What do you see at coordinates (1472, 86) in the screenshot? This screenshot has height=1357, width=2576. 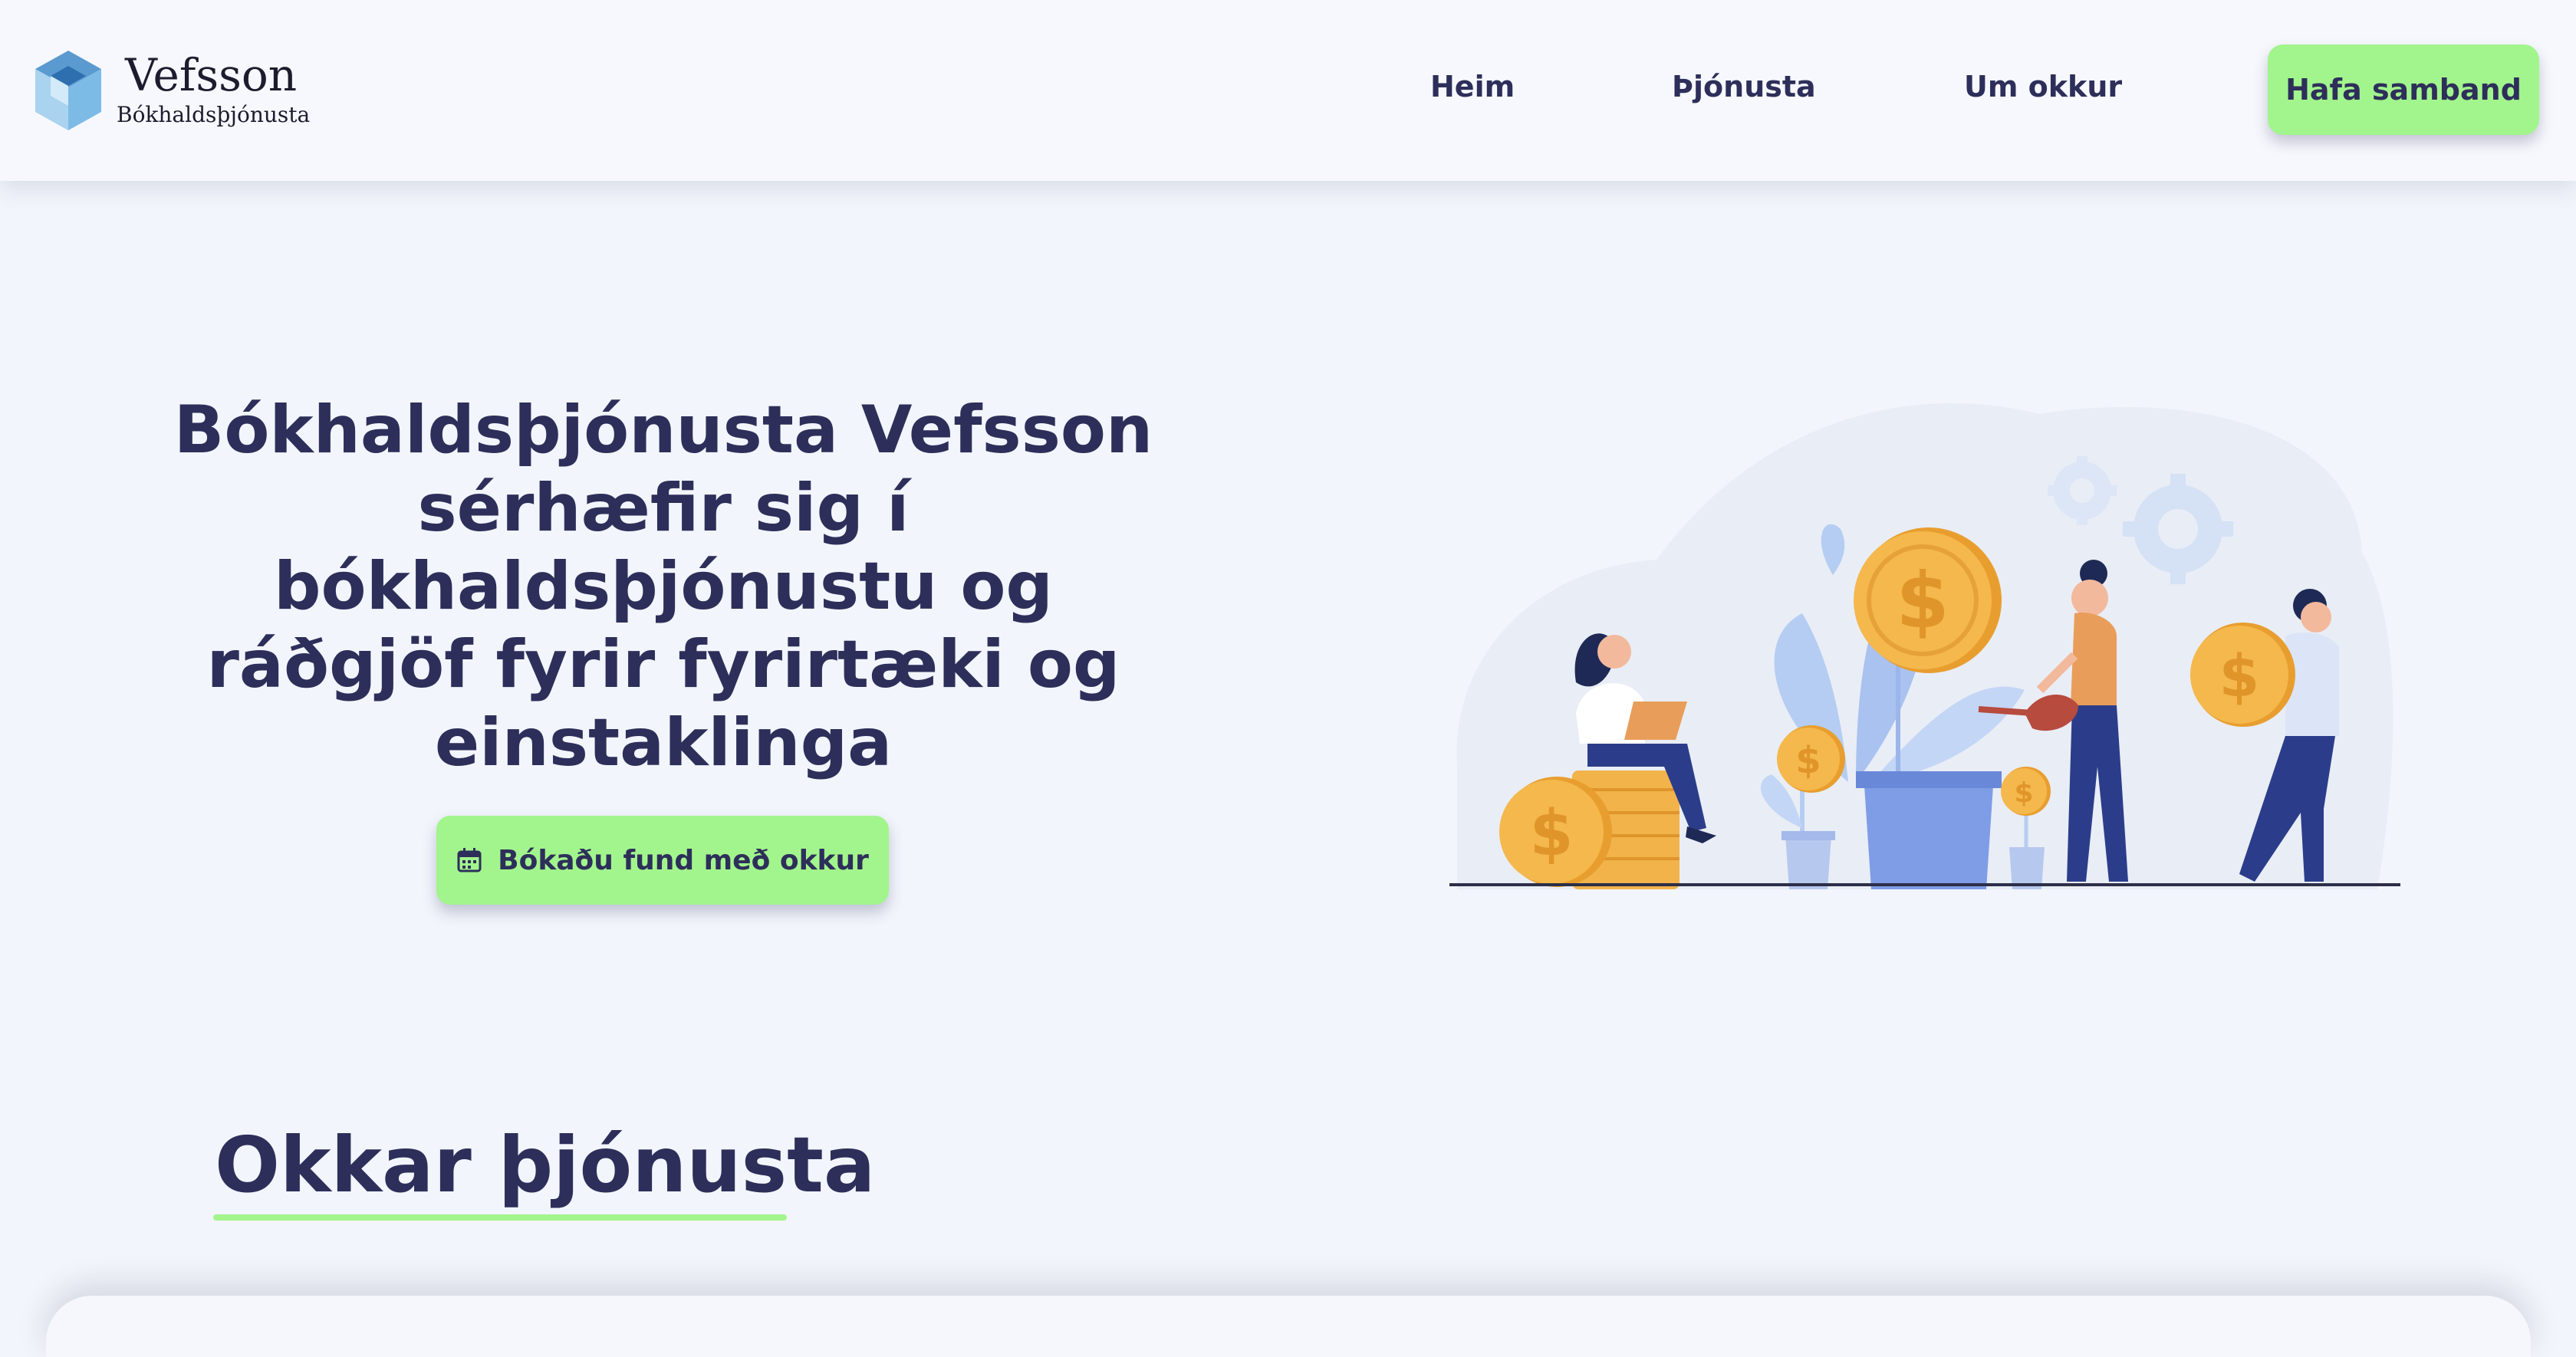 I see `nav-link-home: Heim` at bounding box center [1472, 86].